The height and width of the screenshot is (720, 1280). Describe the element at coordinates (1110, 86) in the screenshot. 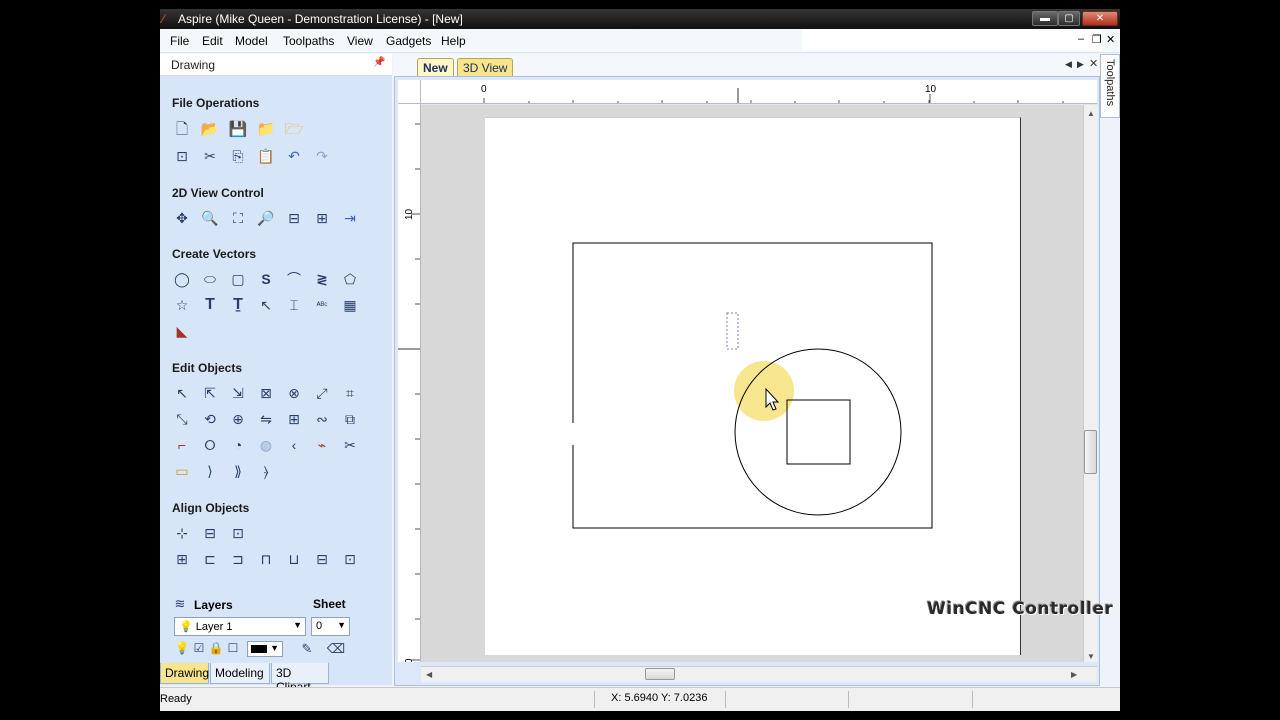

I see `toolpaths-side-tab: Toolpaths` at that location.